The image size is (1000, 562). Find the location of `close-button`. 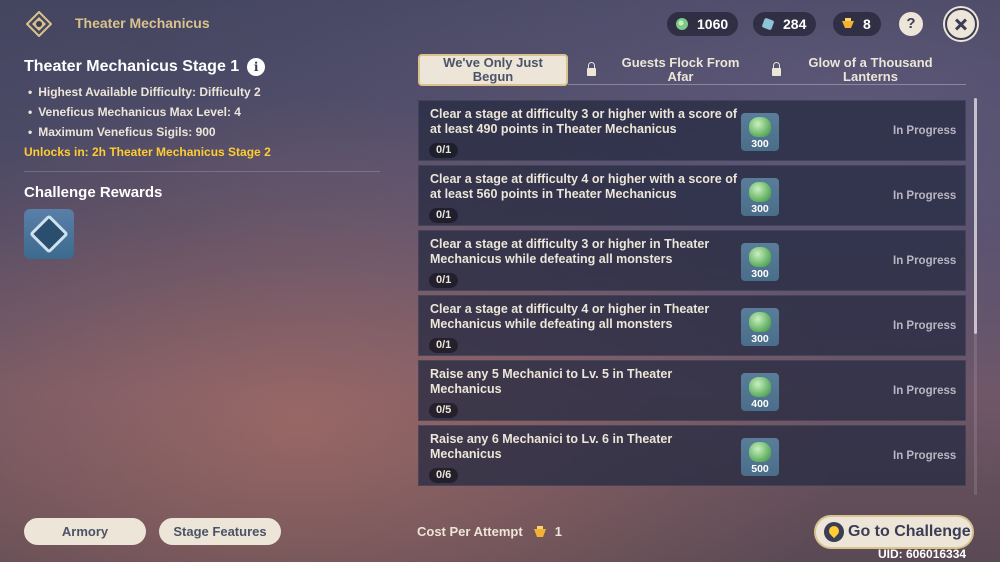

close-button is located at coordinates (961, 24).